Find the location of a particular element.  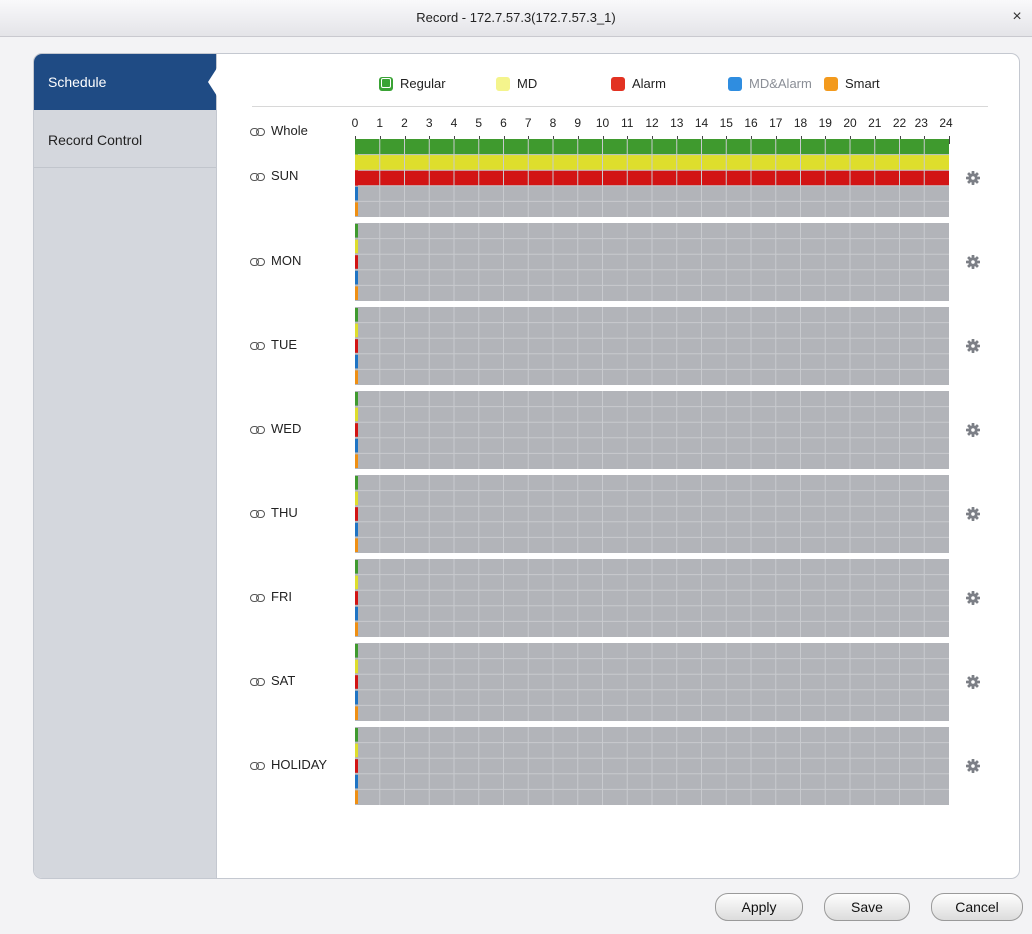

sidebar-item-record-control: Record Control is located at coordinates (125, 140).